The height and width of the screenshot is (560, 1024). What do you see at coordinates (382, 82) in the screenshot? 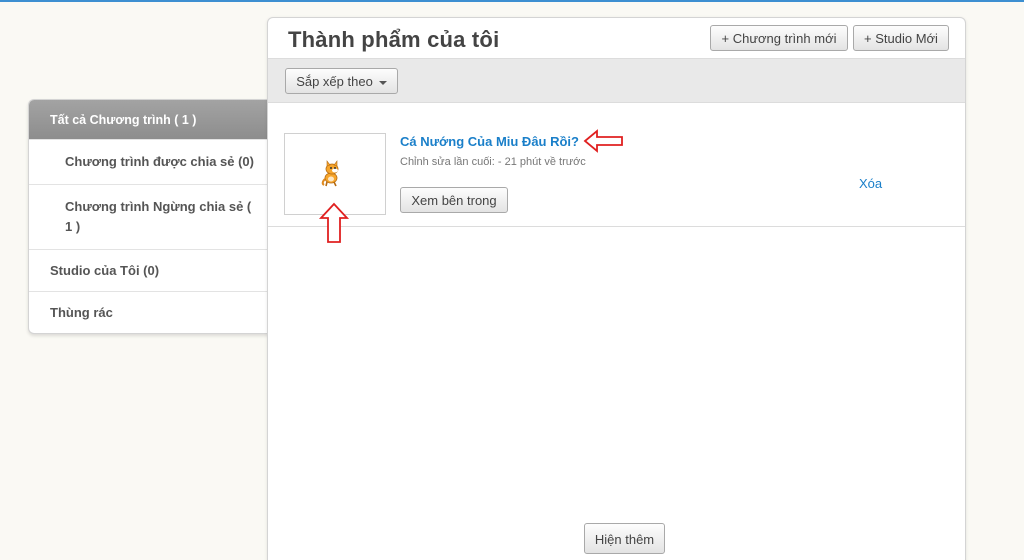
I see `caret-down-icon` at bounding box center [382, 82].